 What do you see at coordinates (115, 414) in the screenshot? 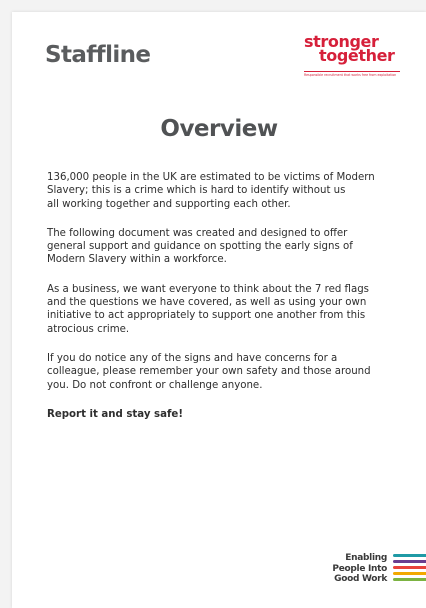
I see `paragraph-report-it: Report it and stay safe!` at bounding box center [115, 414].